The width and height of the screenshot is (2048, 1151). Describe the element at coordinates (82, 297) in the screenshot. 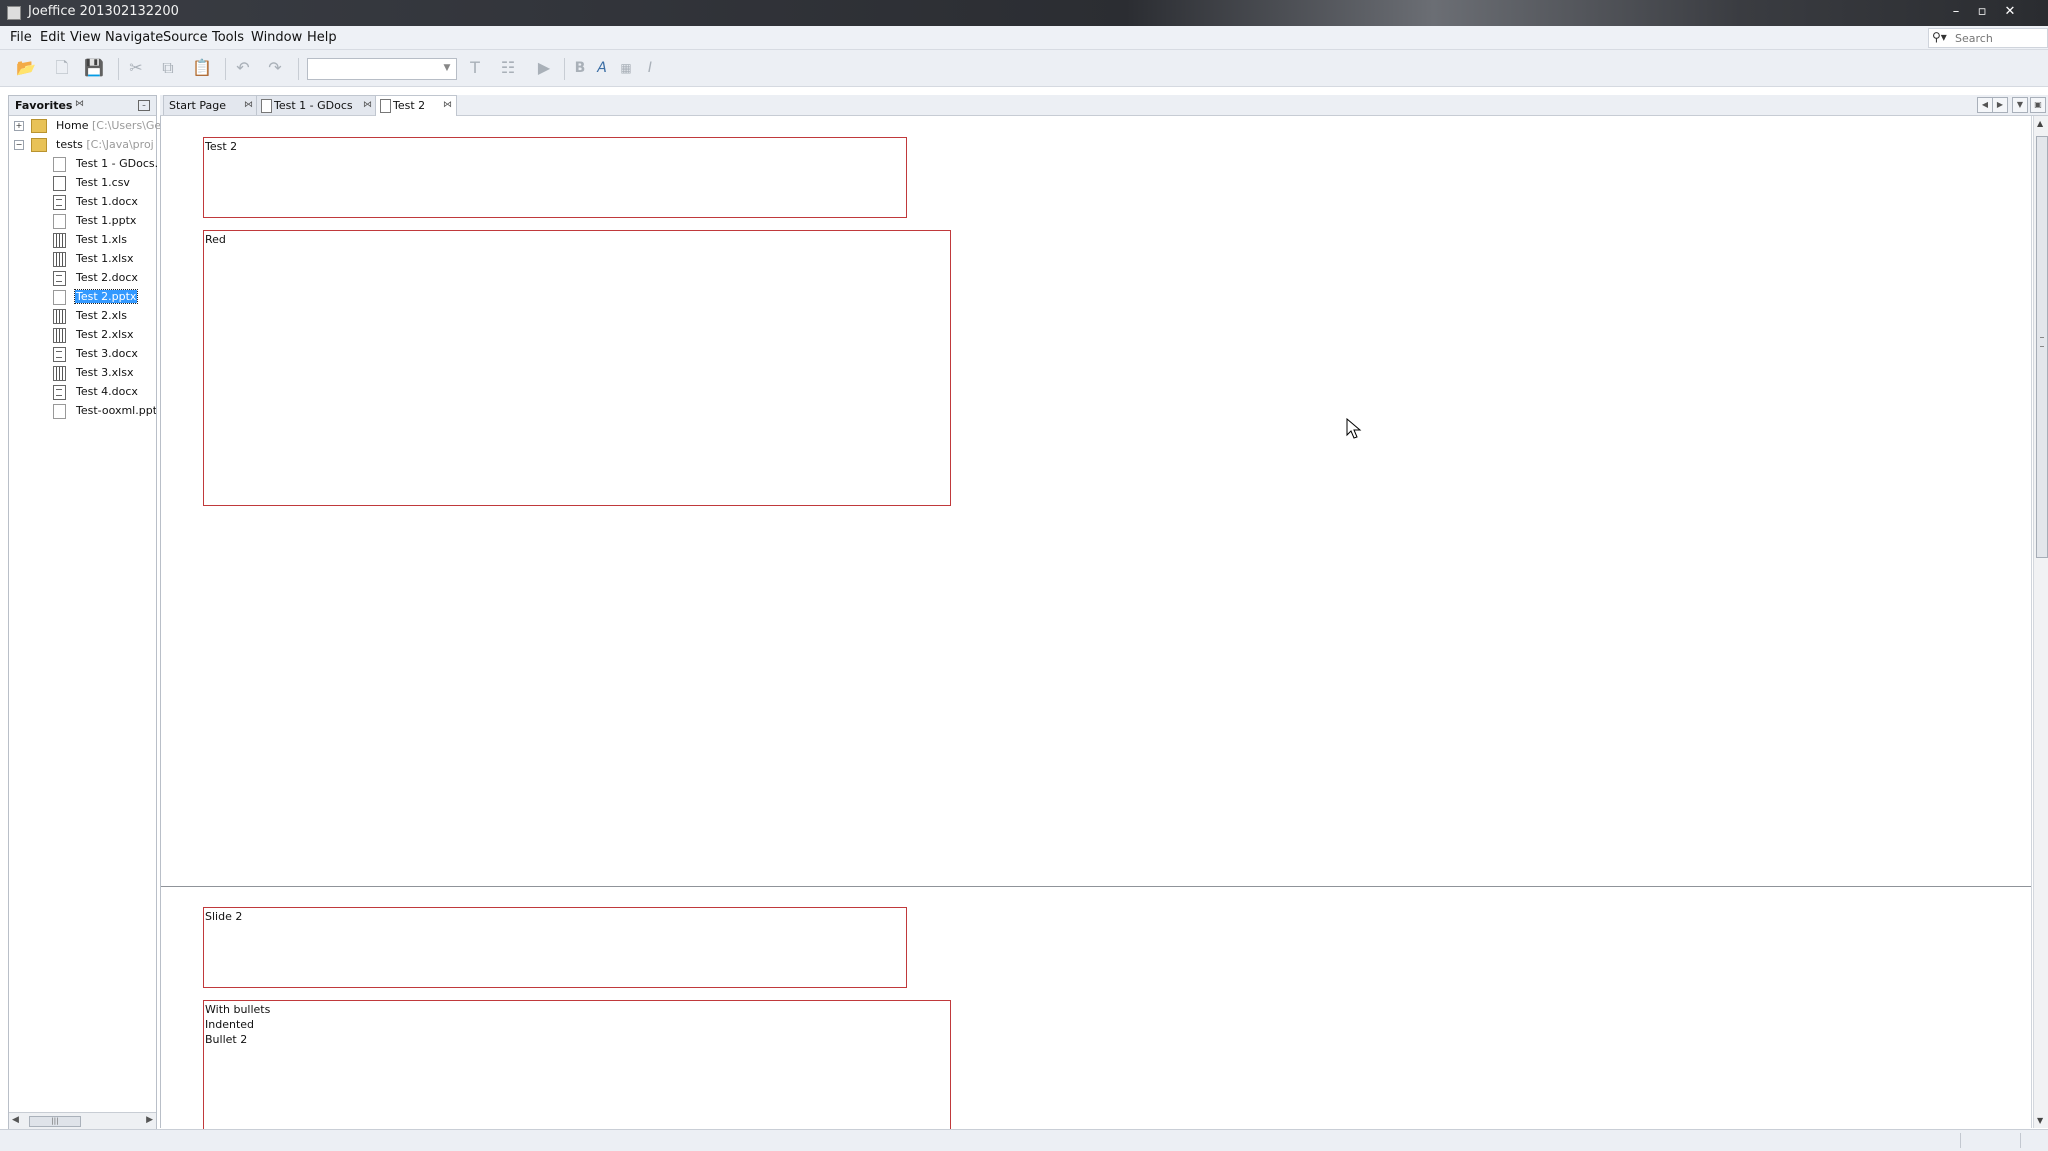

I see `list-item-selected: Test 2.pptx` at that location.